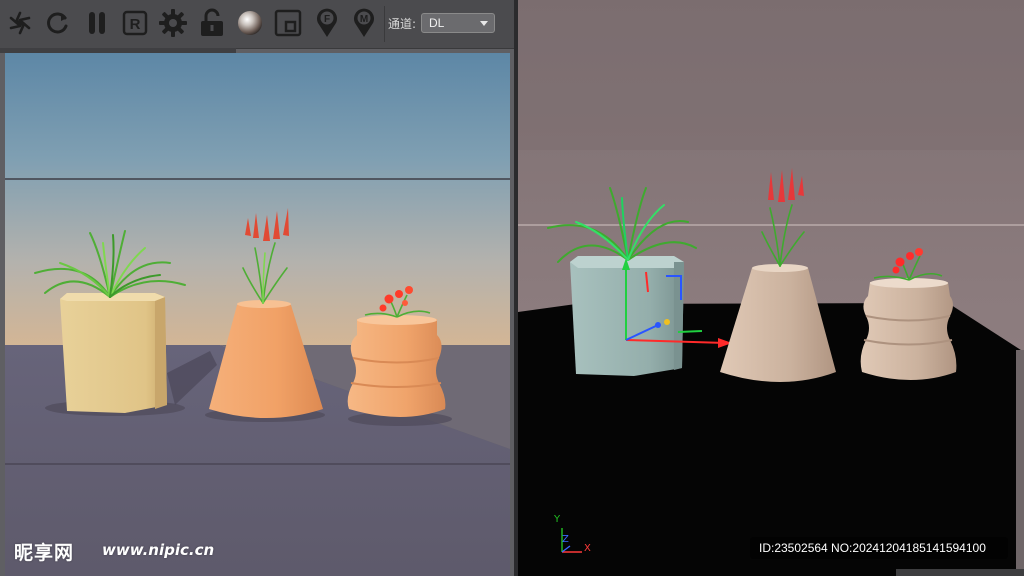 This screenshot has width=1024, height=576. I want to click on axis-y-label: Y, so click(557, 519).